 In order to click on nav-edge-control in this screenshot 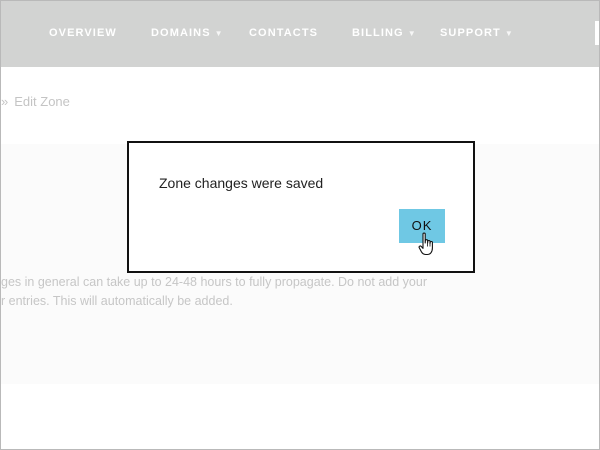, I will do `click(597, 33)`.